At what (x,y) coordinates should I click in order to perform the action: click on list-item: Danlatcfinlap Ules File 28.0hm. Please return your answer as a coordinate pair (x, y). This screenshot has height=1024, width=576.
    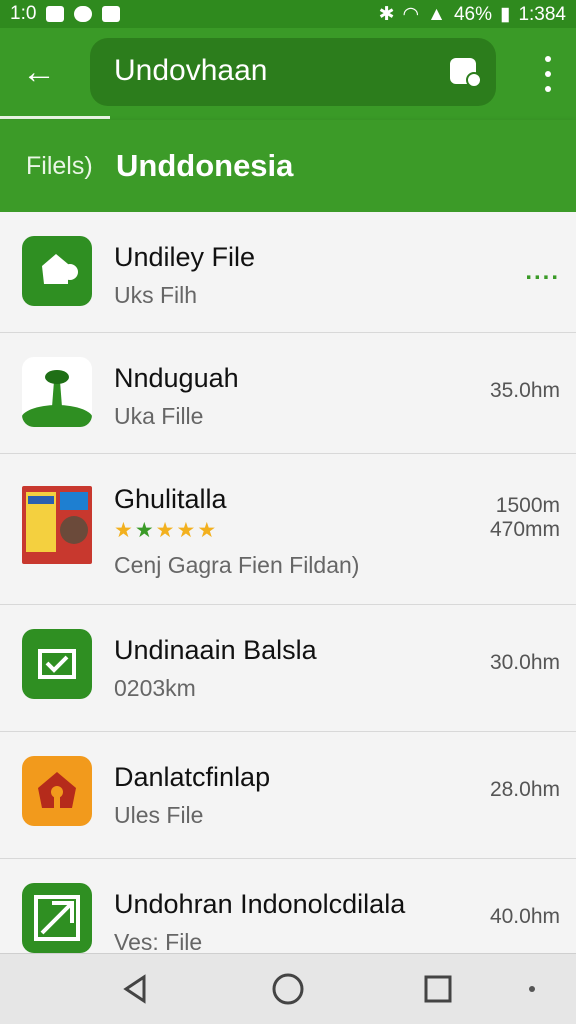
    Looking at the image, I should click on (288, 795).